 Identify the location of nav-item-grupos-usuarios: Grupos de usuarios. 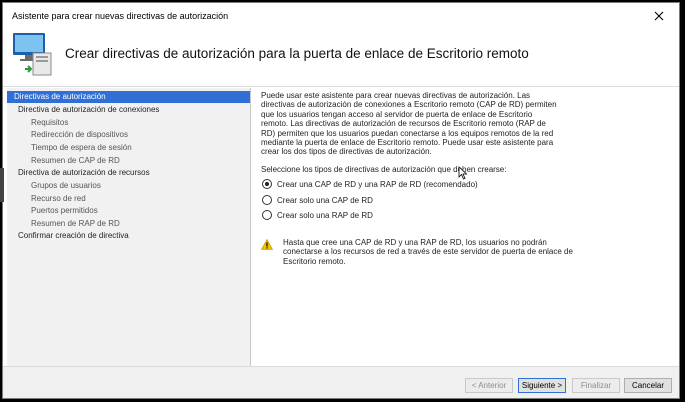
(66, 185).